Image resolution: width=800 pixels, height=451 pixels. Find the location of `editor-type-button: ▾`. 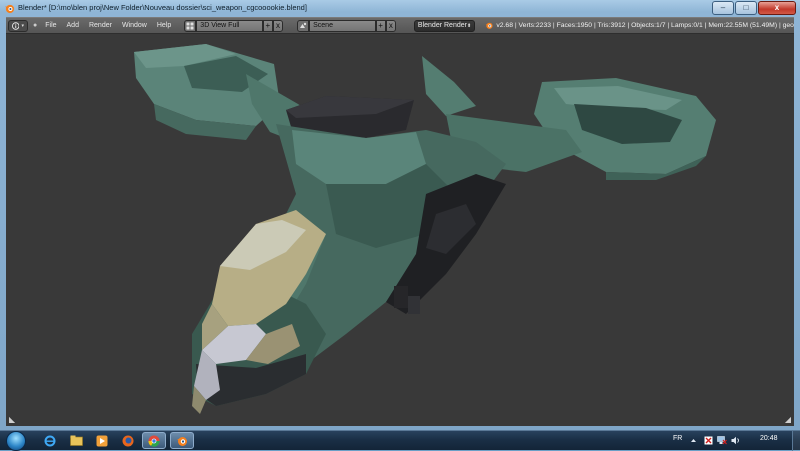

editor-type-button: ▾ is located at coordinates (18, 25).